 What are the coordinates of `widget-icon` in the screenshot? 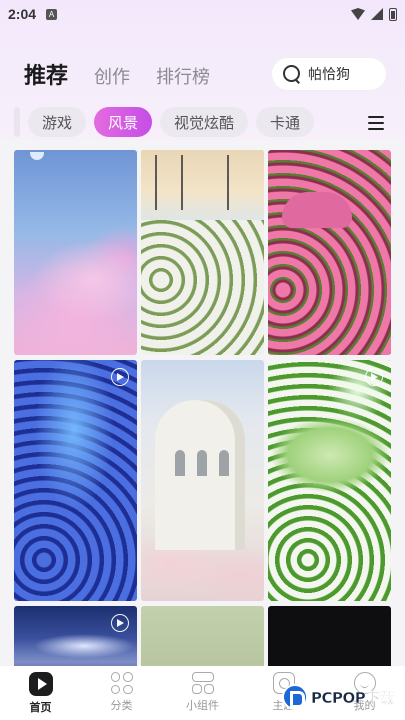 It's located at (202, 683).